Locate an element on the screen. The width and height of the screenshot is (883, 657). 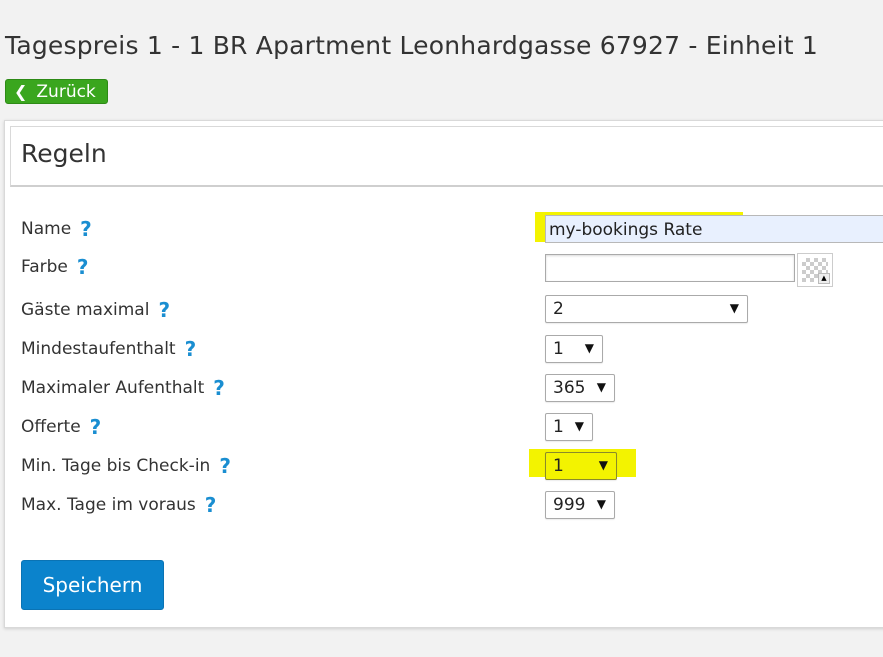
max-stay-label: Maximaler Aufenthalt is located at coordinates (113, 388).